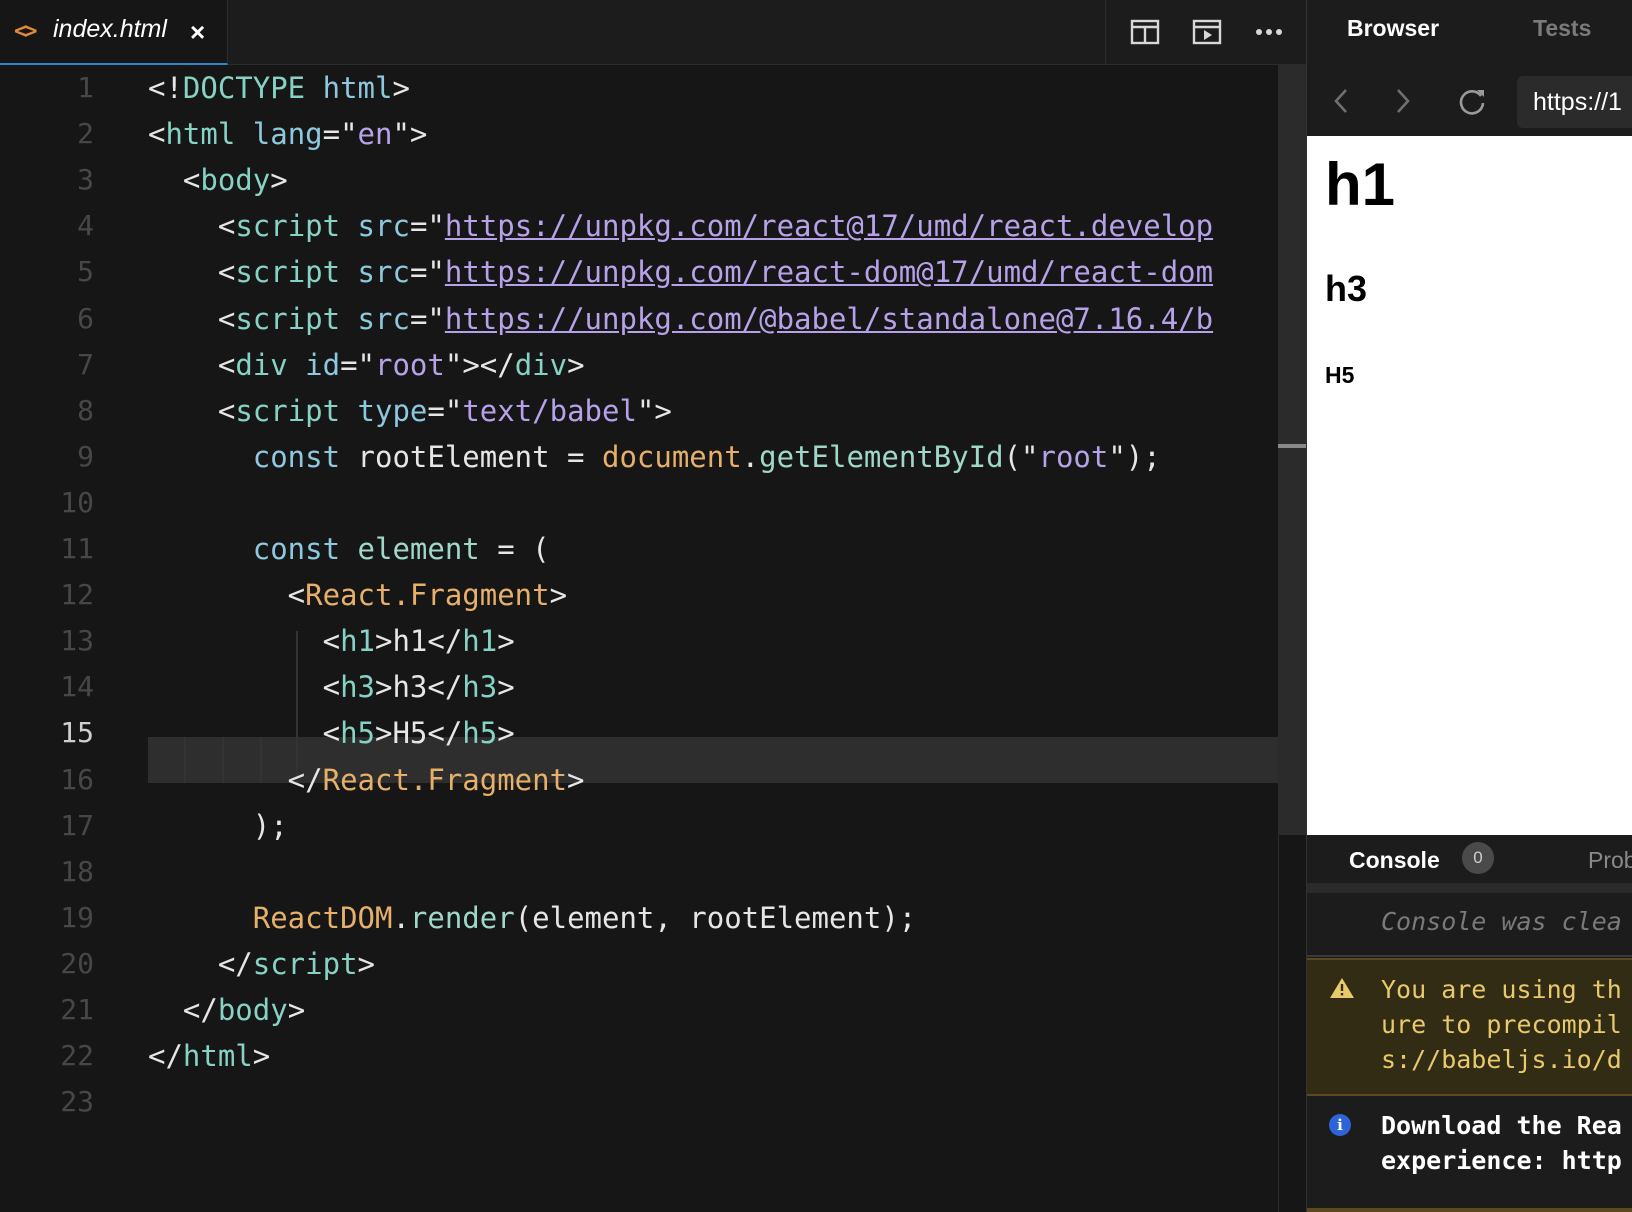 The width and height of the screenshot is (1632, 1212). I want to click on close-icon: ×, so click(197, 32).